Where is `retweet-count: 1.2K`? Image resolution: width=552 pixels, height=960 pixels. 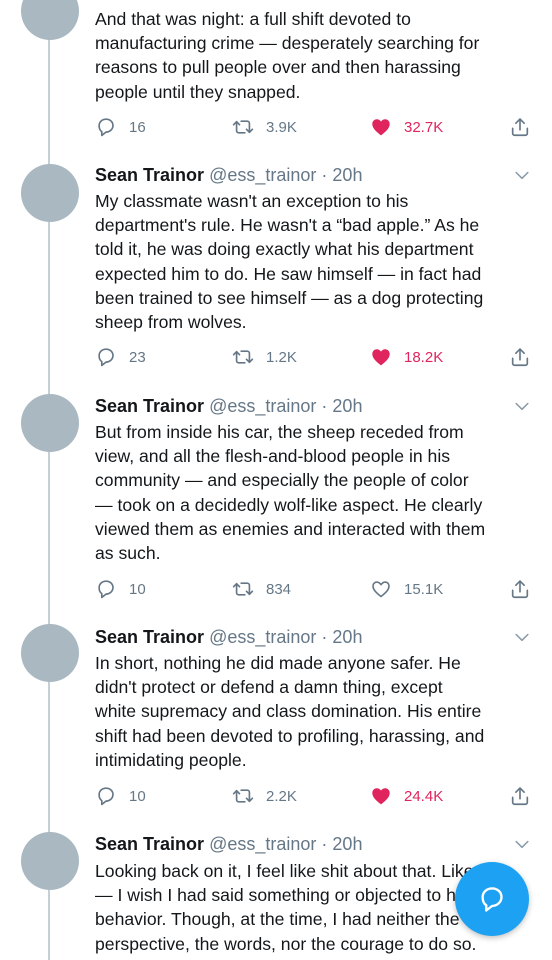 retweet-count: 1.2K is located at coordinates (281, 357).